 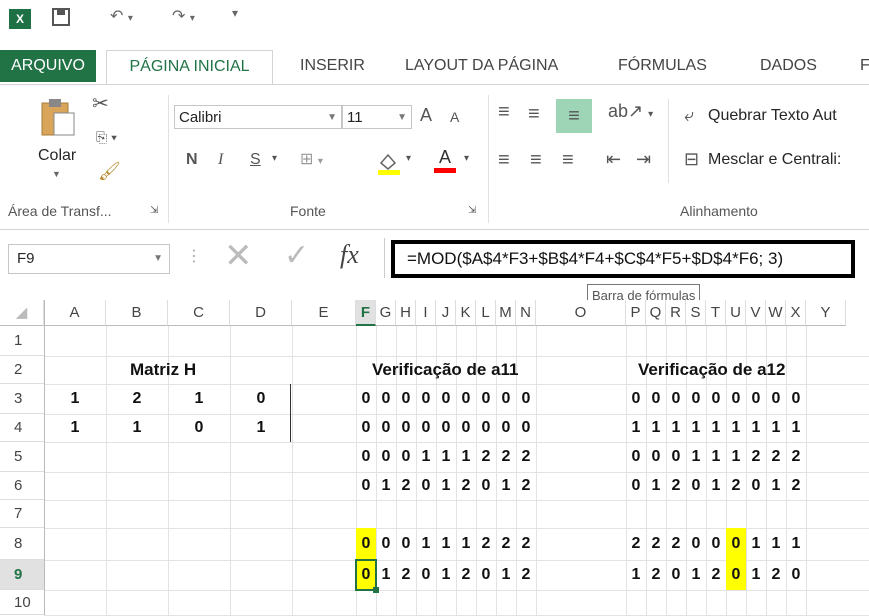 I want to click on format-painter-icon: 🖌, so click(x=109, y=171).